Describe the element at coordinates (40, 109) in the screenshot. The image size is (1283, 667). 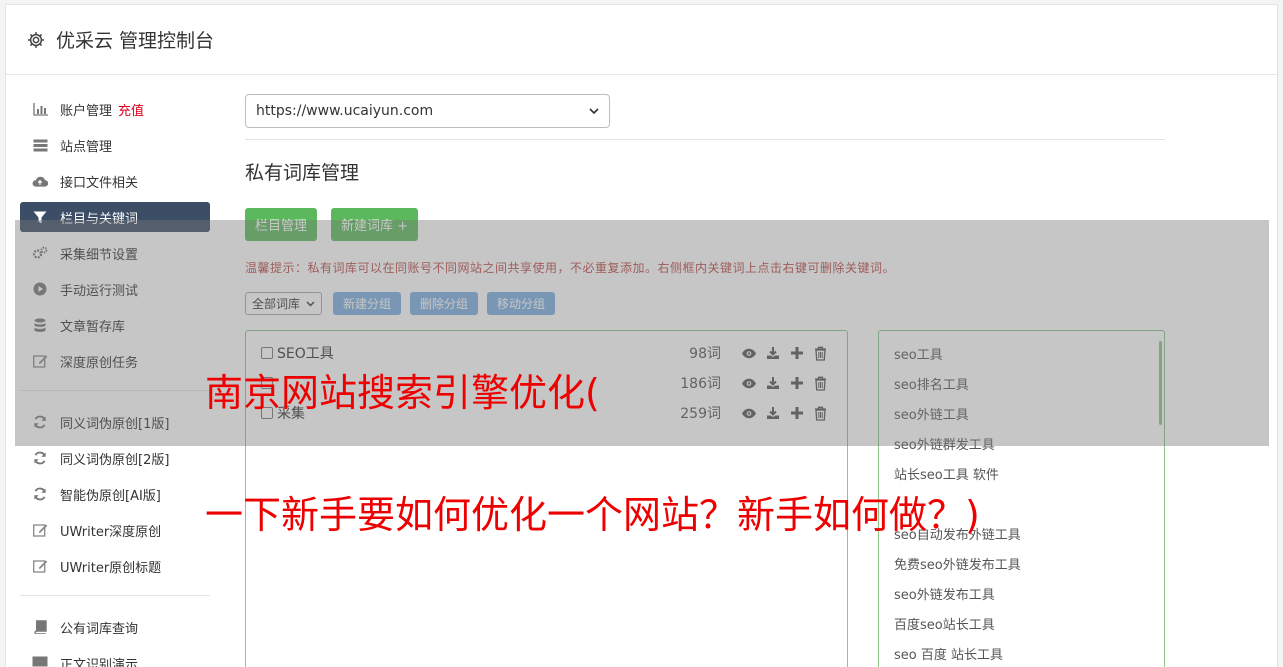
I see `bar-chart-icon` at that location.